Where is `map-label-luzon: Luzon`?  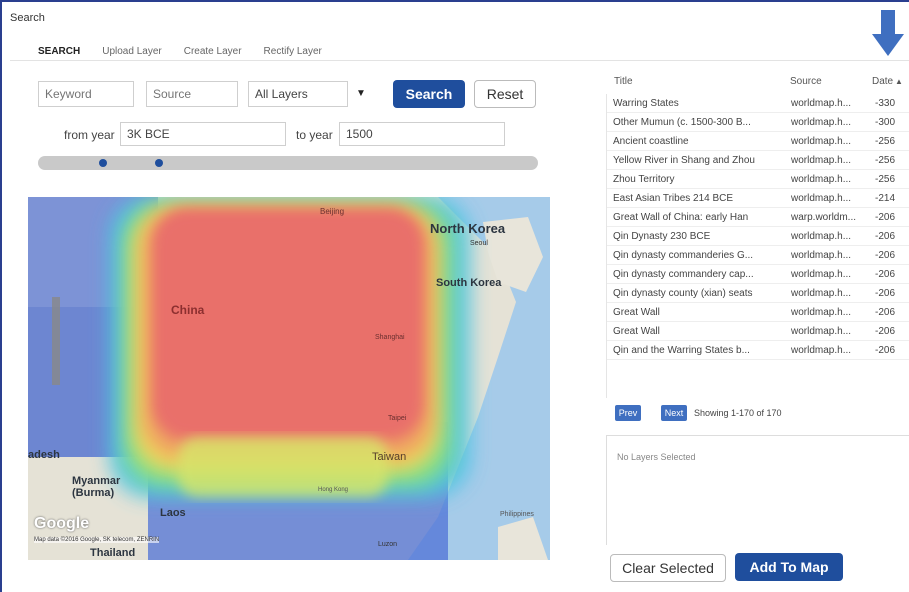 map-label-luzon: Luzon is located at coordinates (388, 544).